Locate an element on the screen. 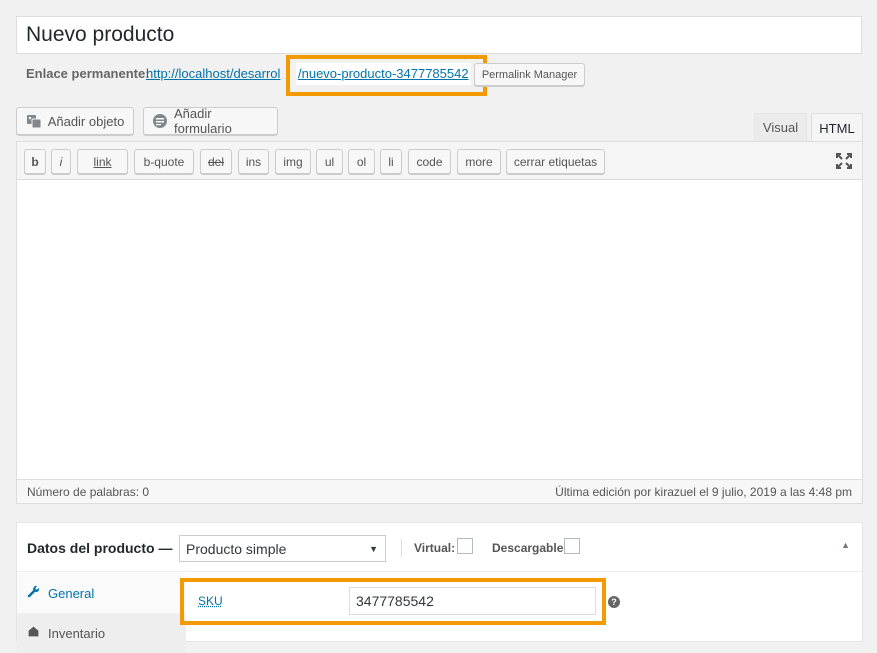 This screenshot has height=653, width=877. quicktag-ul-button: ul is located at coordinates (329, 161).